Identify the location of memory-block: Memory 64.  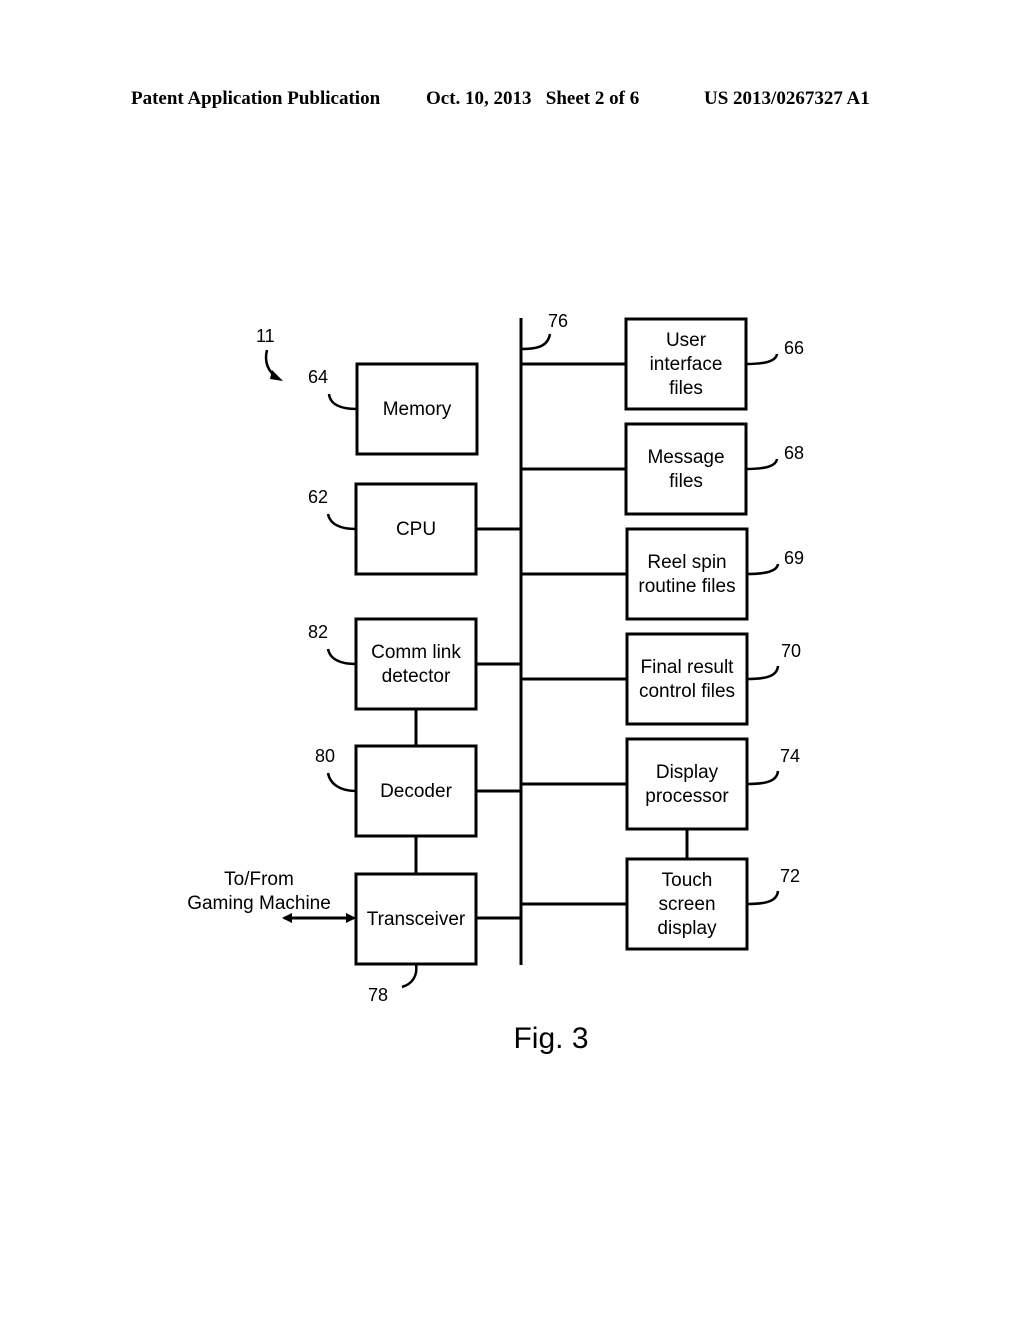
(393, 409).